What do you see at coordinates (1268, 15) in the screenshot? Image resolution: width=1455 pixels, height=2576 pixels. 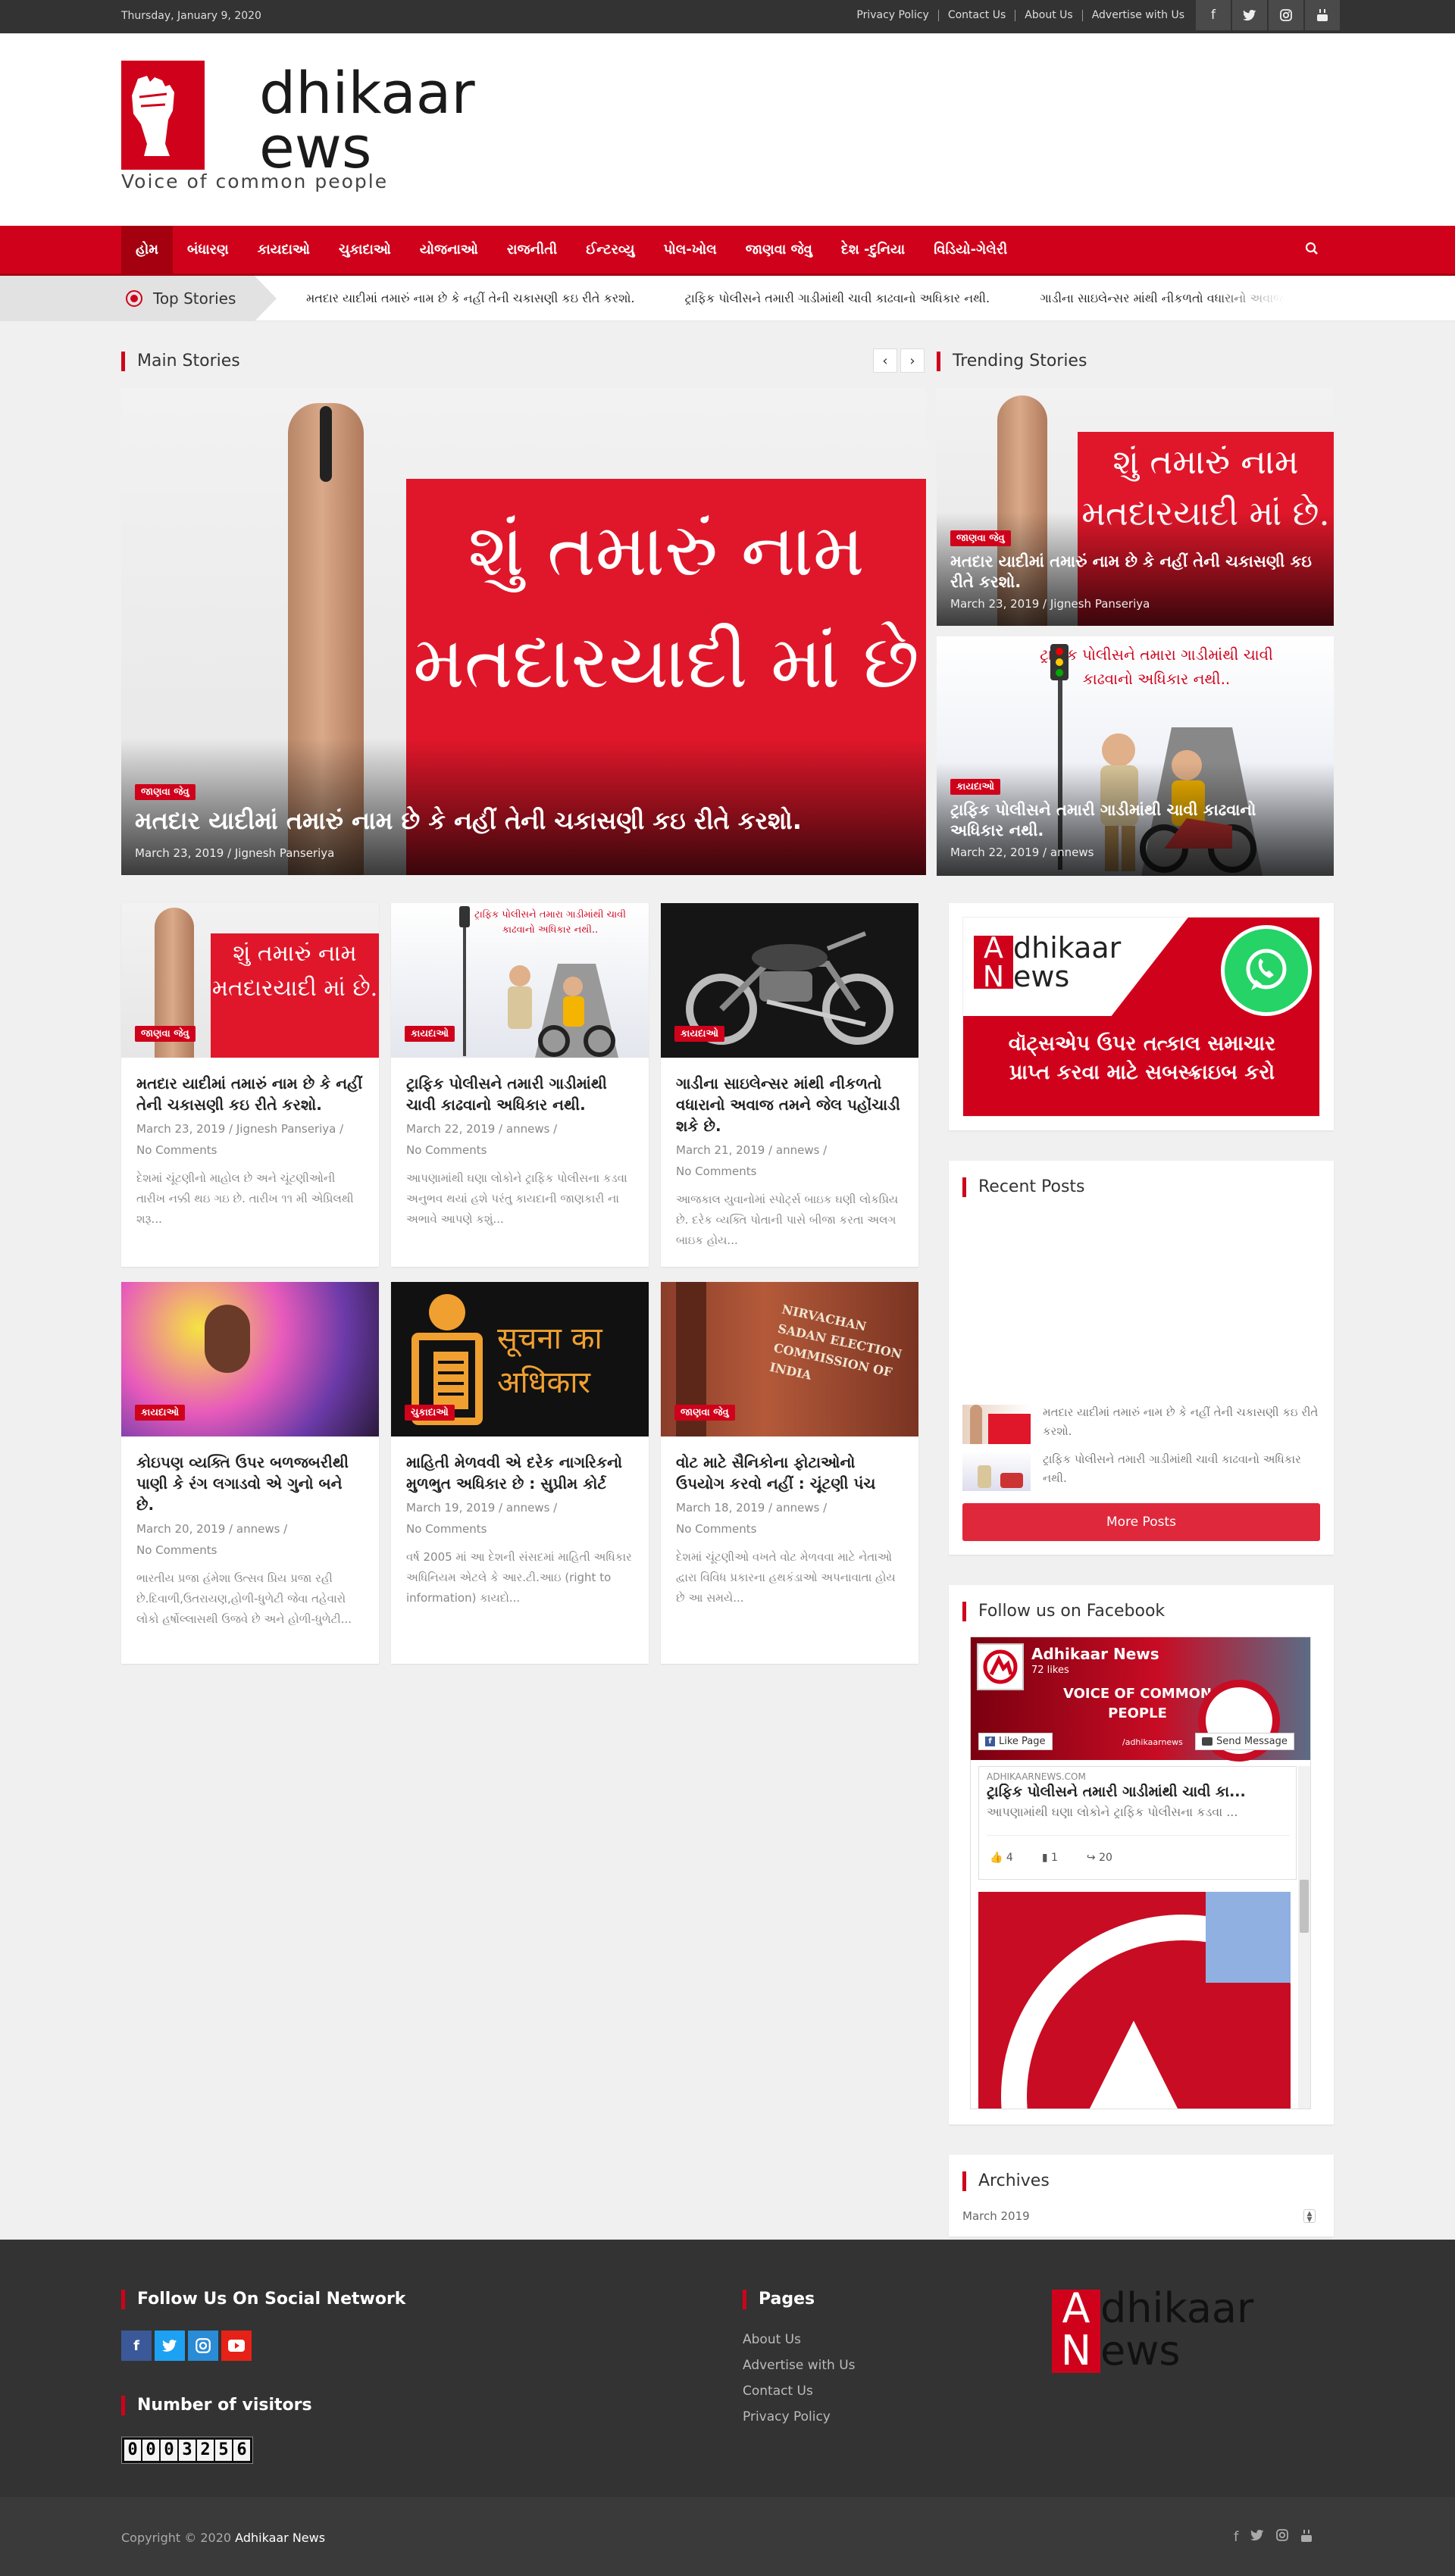 I see `top-social-icons: f` at bounding box center [1268, 15].